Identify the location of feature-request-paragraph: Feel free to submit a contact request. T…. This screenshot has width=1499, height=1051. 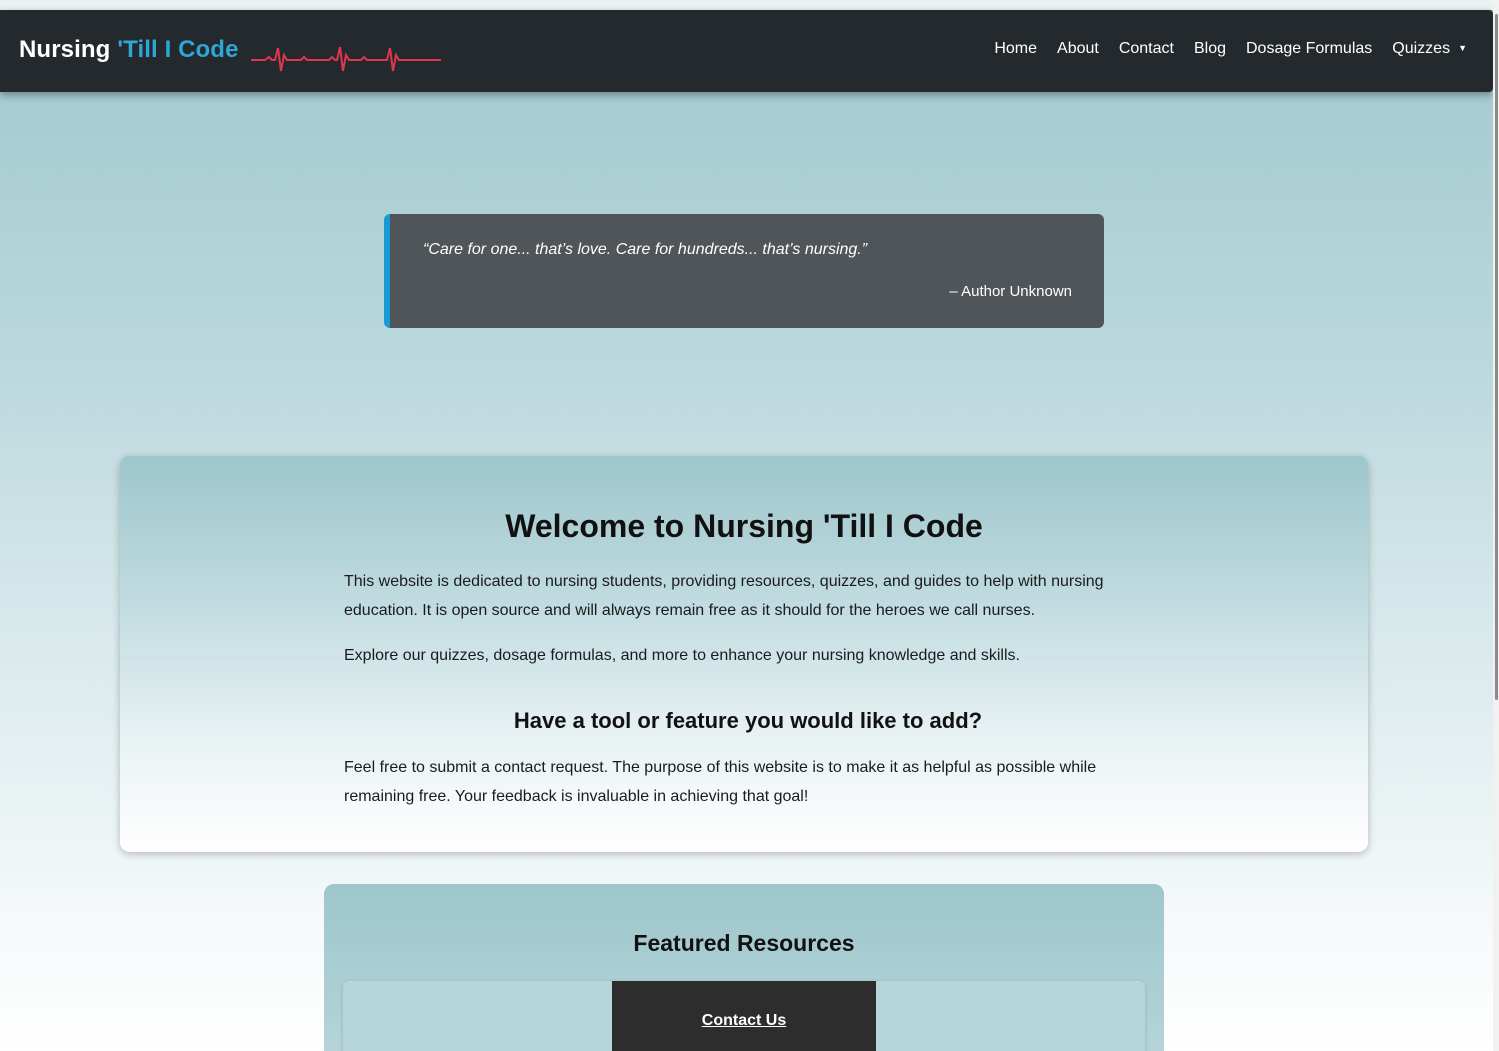
(720, 782).